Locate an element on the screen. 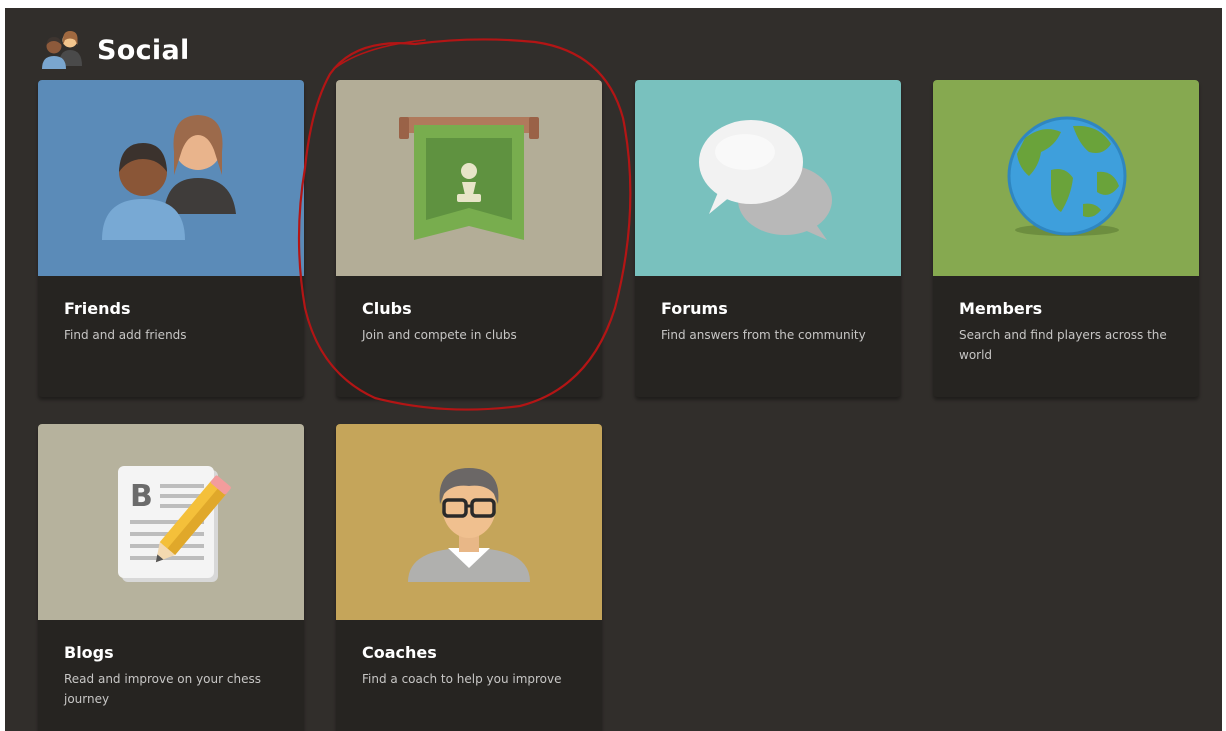 Image resolution: width=1226 pixels, height=731 pixels. card-friends-title: Friends is located at coordinates (97, 308).